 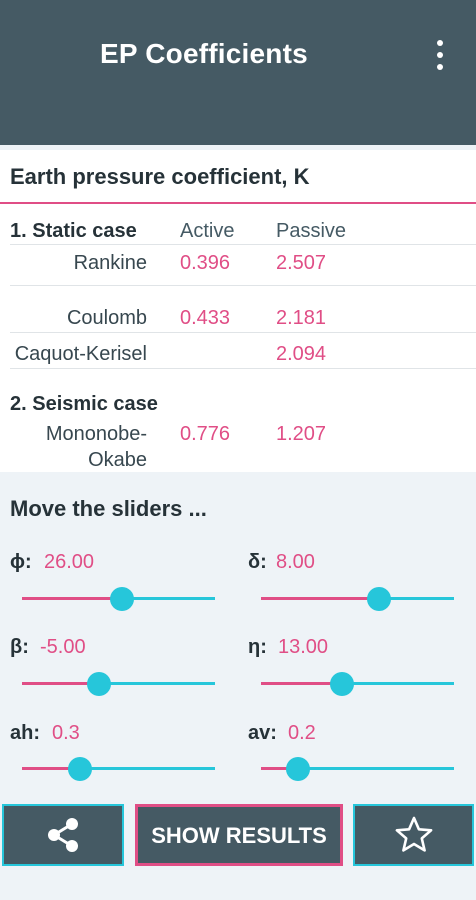 I want to click on beta-slider-thumb, so click(x=99, y=684).